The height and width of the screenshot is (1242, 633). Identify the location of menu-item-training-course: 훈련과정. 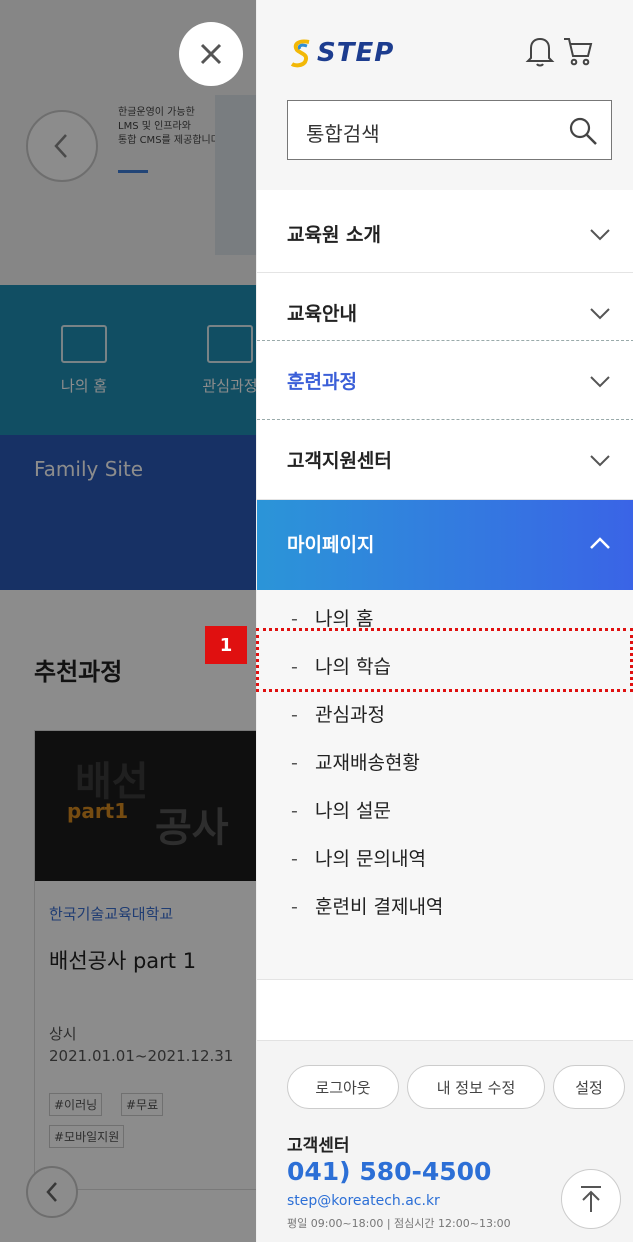
(445, 380).